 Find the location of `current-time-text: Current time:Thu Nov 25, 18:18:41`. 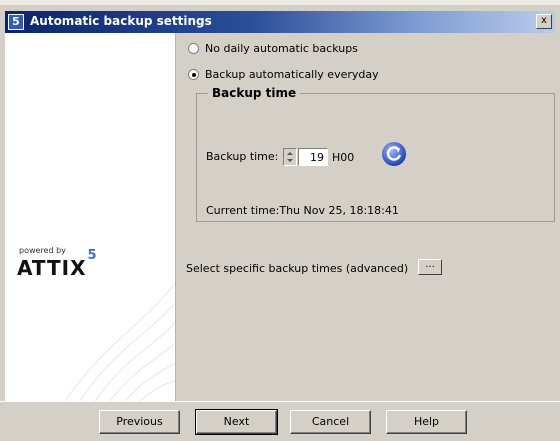

current-time-text: Current time:Thu Nov 25, 18:18:41 is located at coordinates (302, 210).